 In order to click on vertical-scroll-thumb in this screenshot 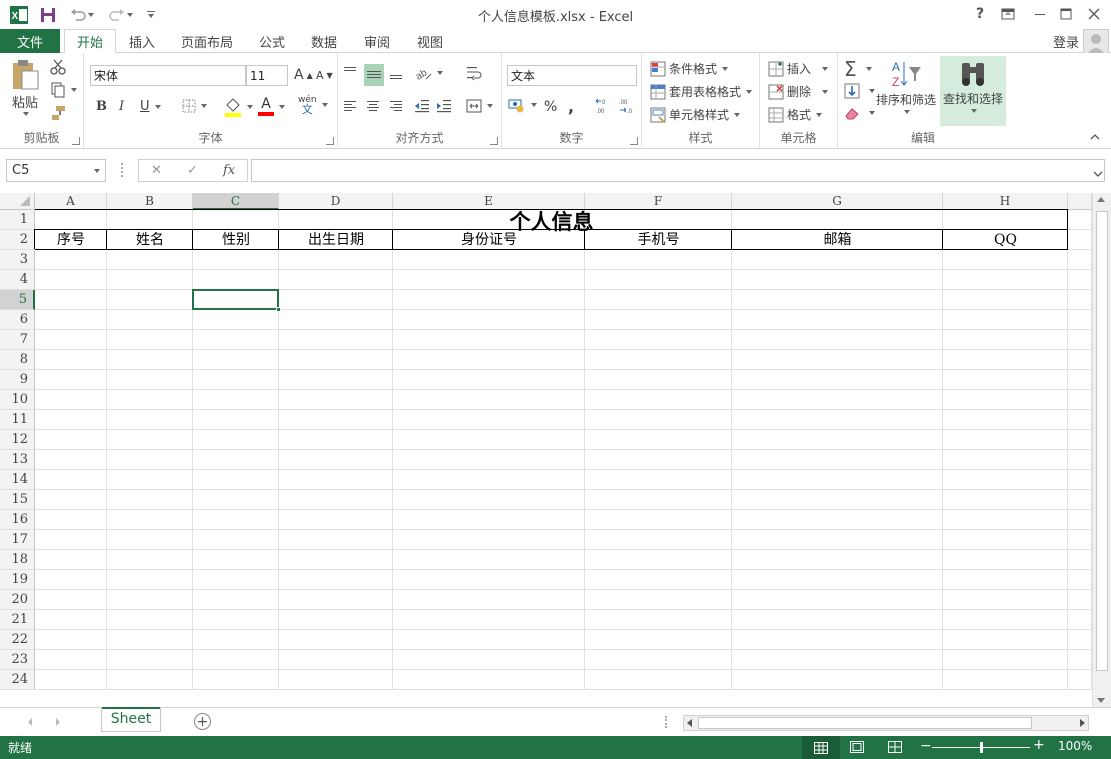, I will do `click(1102, 441)`.